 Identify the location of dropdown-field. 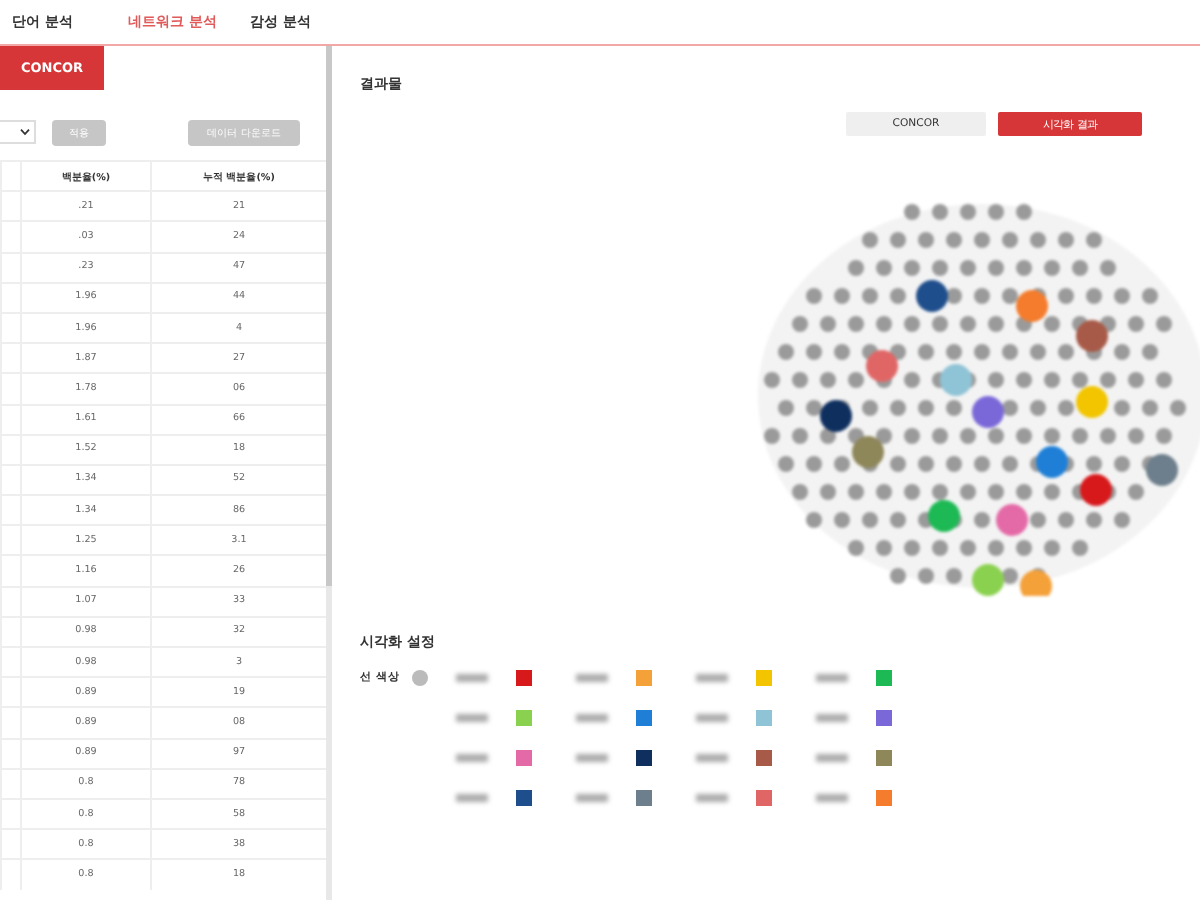
(18, 132).